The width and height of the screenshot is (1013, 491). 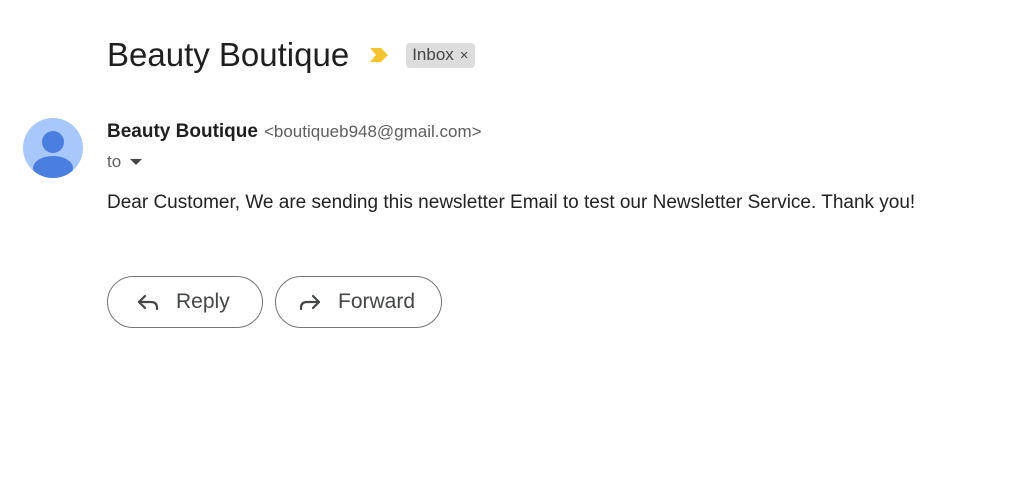 I want to click on sender-email: <boutiqueb948@gmail.com>, so click(x=372, y=131).